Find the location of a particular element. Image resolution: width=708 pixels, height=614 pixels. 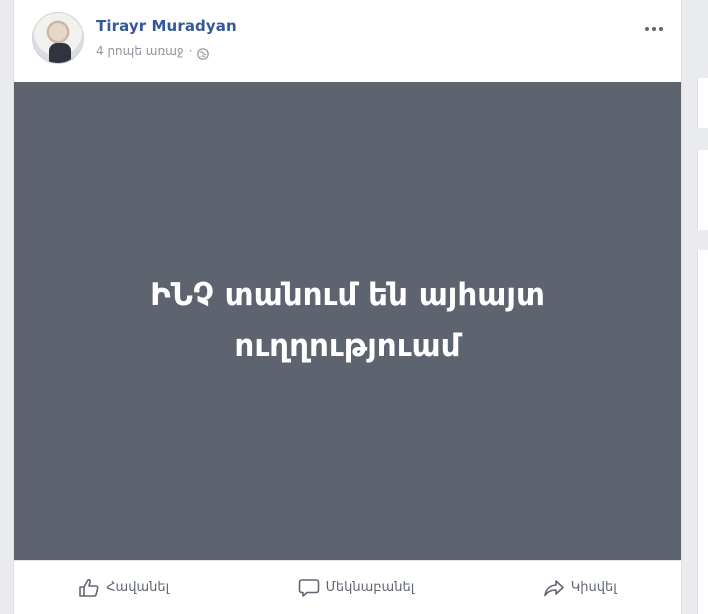

action-bar: Հավանել Մեկնաբանել Կիսվել is located at coordinates (347, 587).